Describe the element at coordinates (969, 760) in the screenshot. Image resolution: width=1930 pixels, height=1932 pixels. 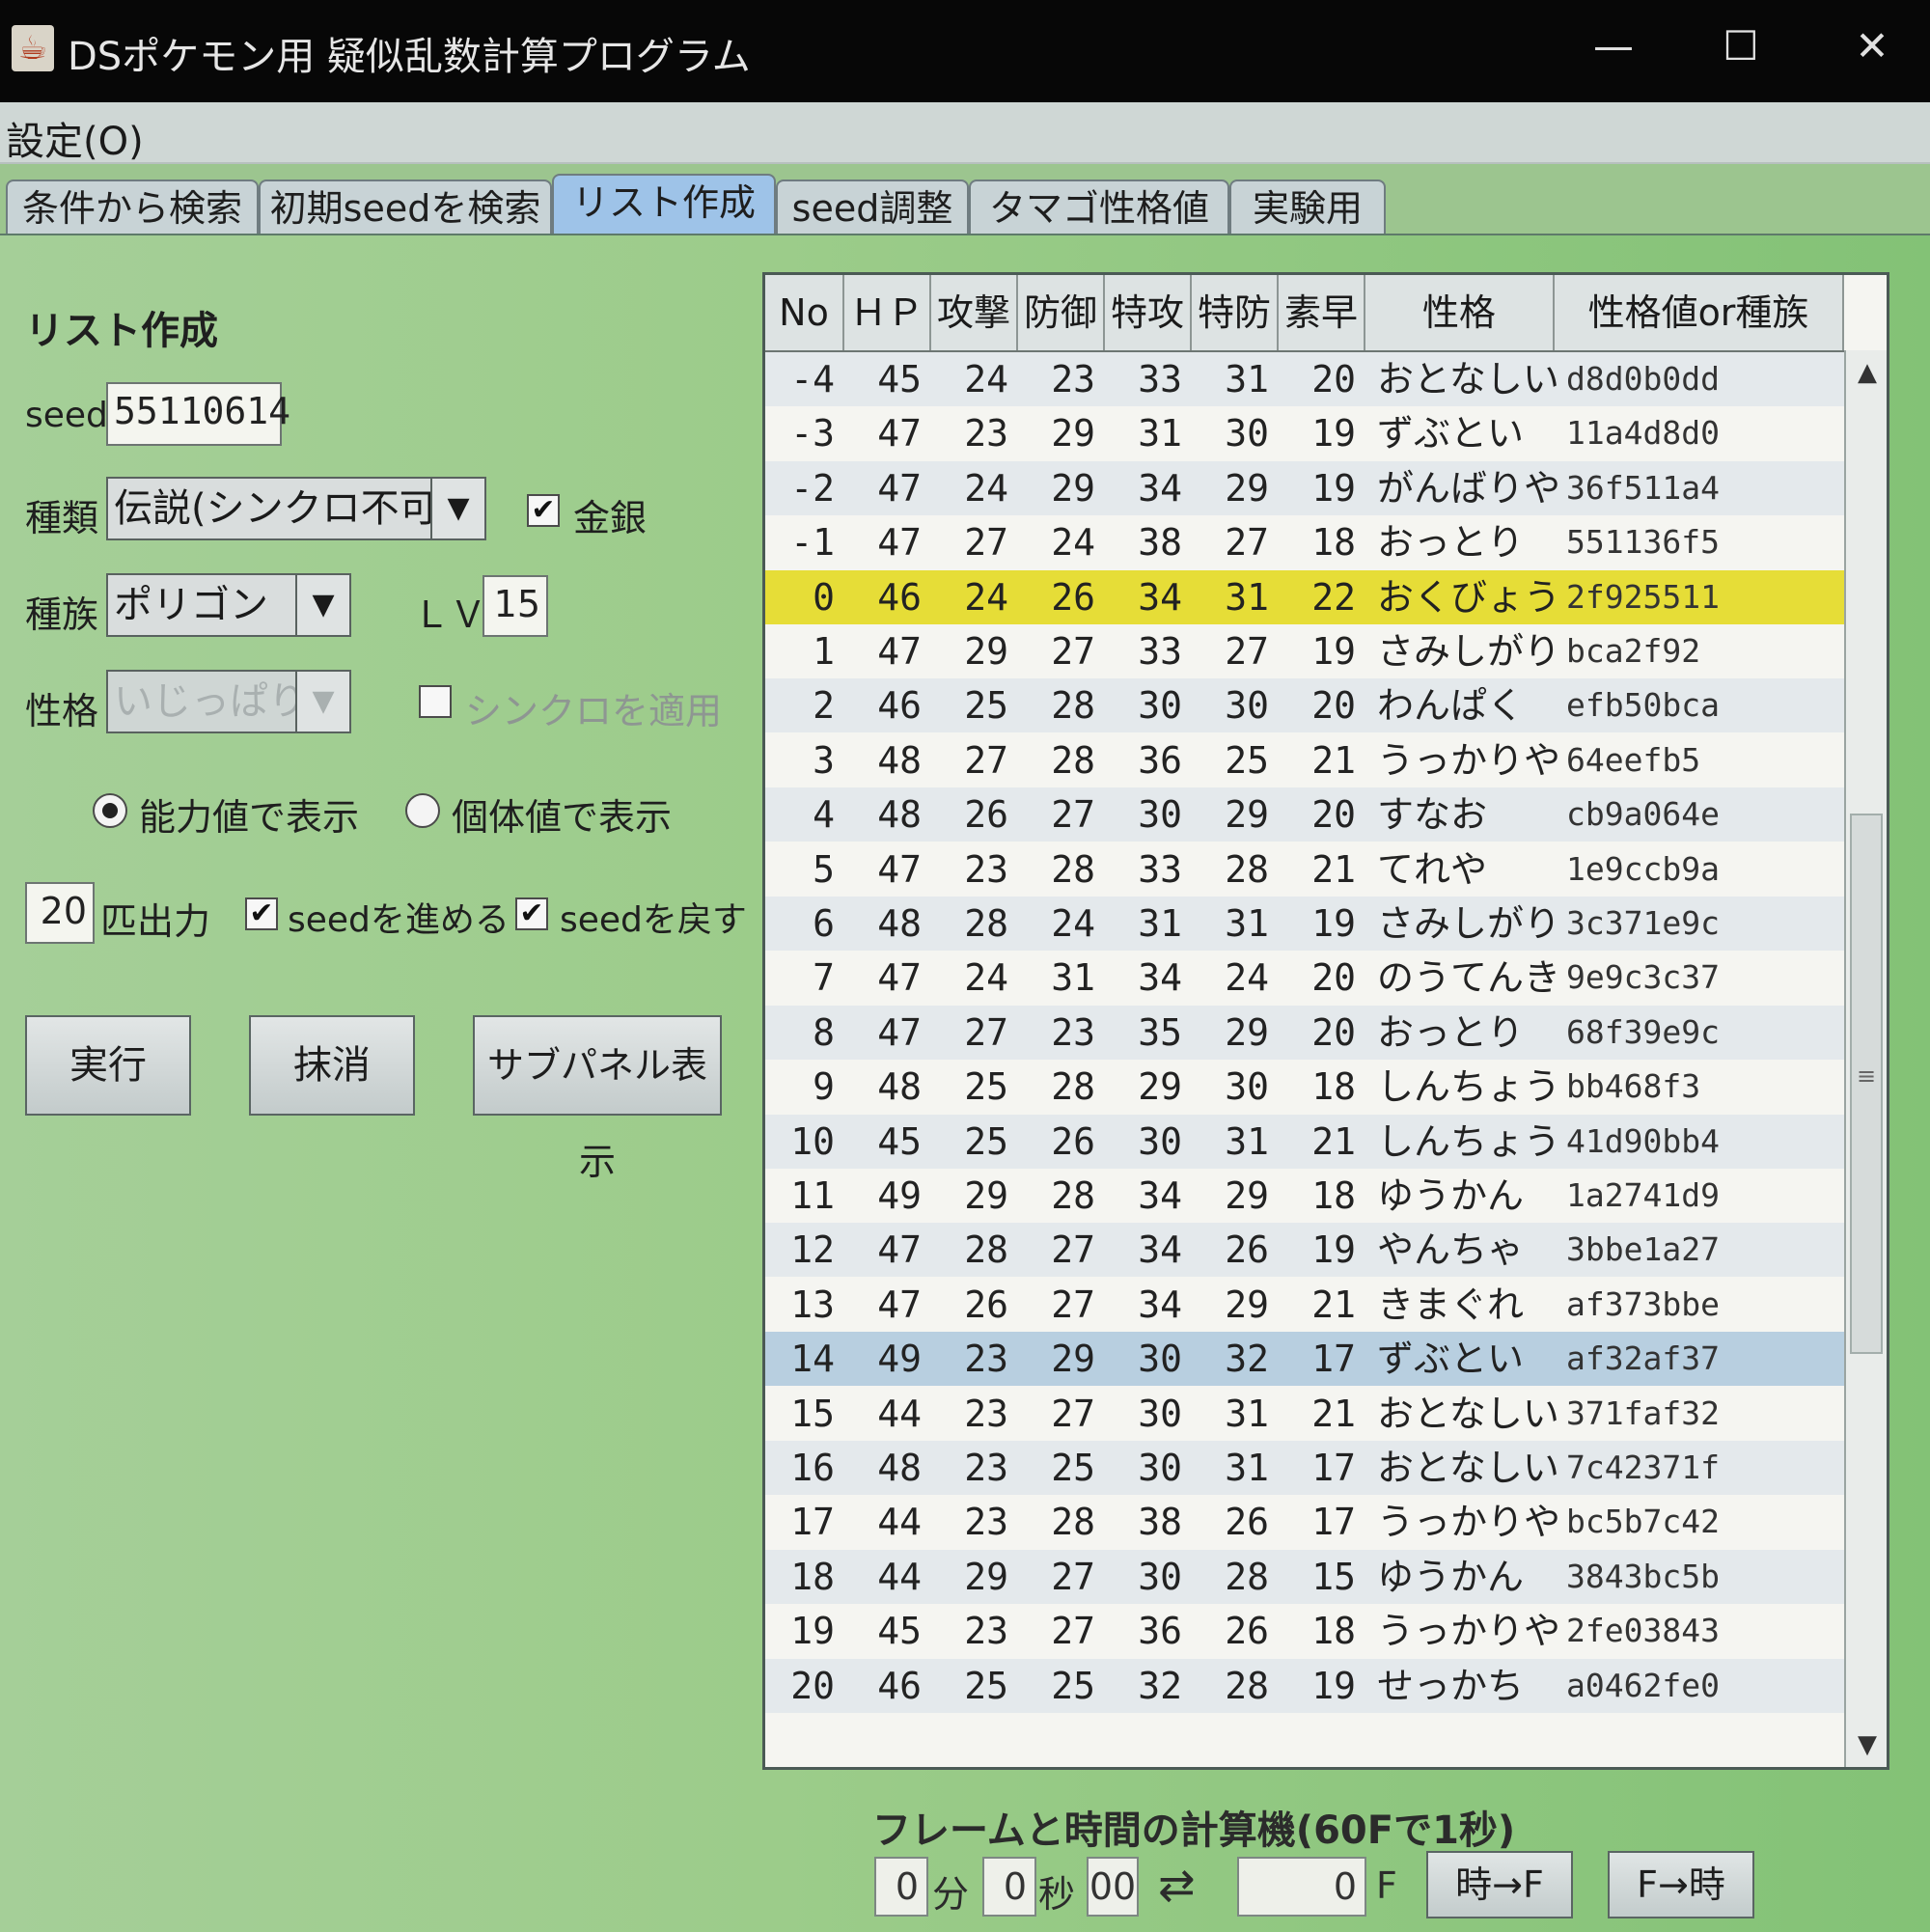
I see `cell-atk: 27` at that location.